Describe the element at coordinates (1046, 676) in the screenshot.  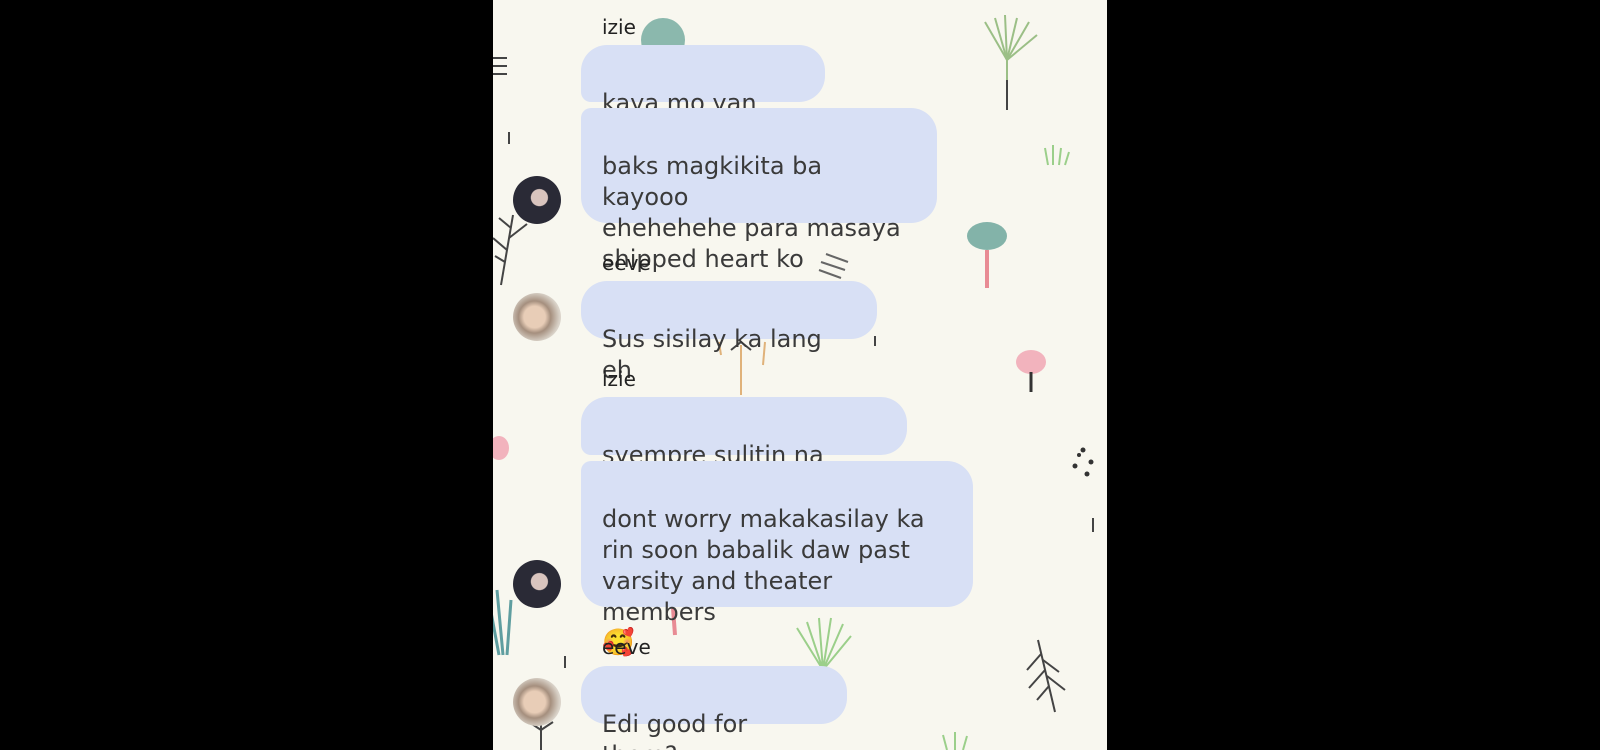
I see `doodle-tree-bottom-right` at that location.